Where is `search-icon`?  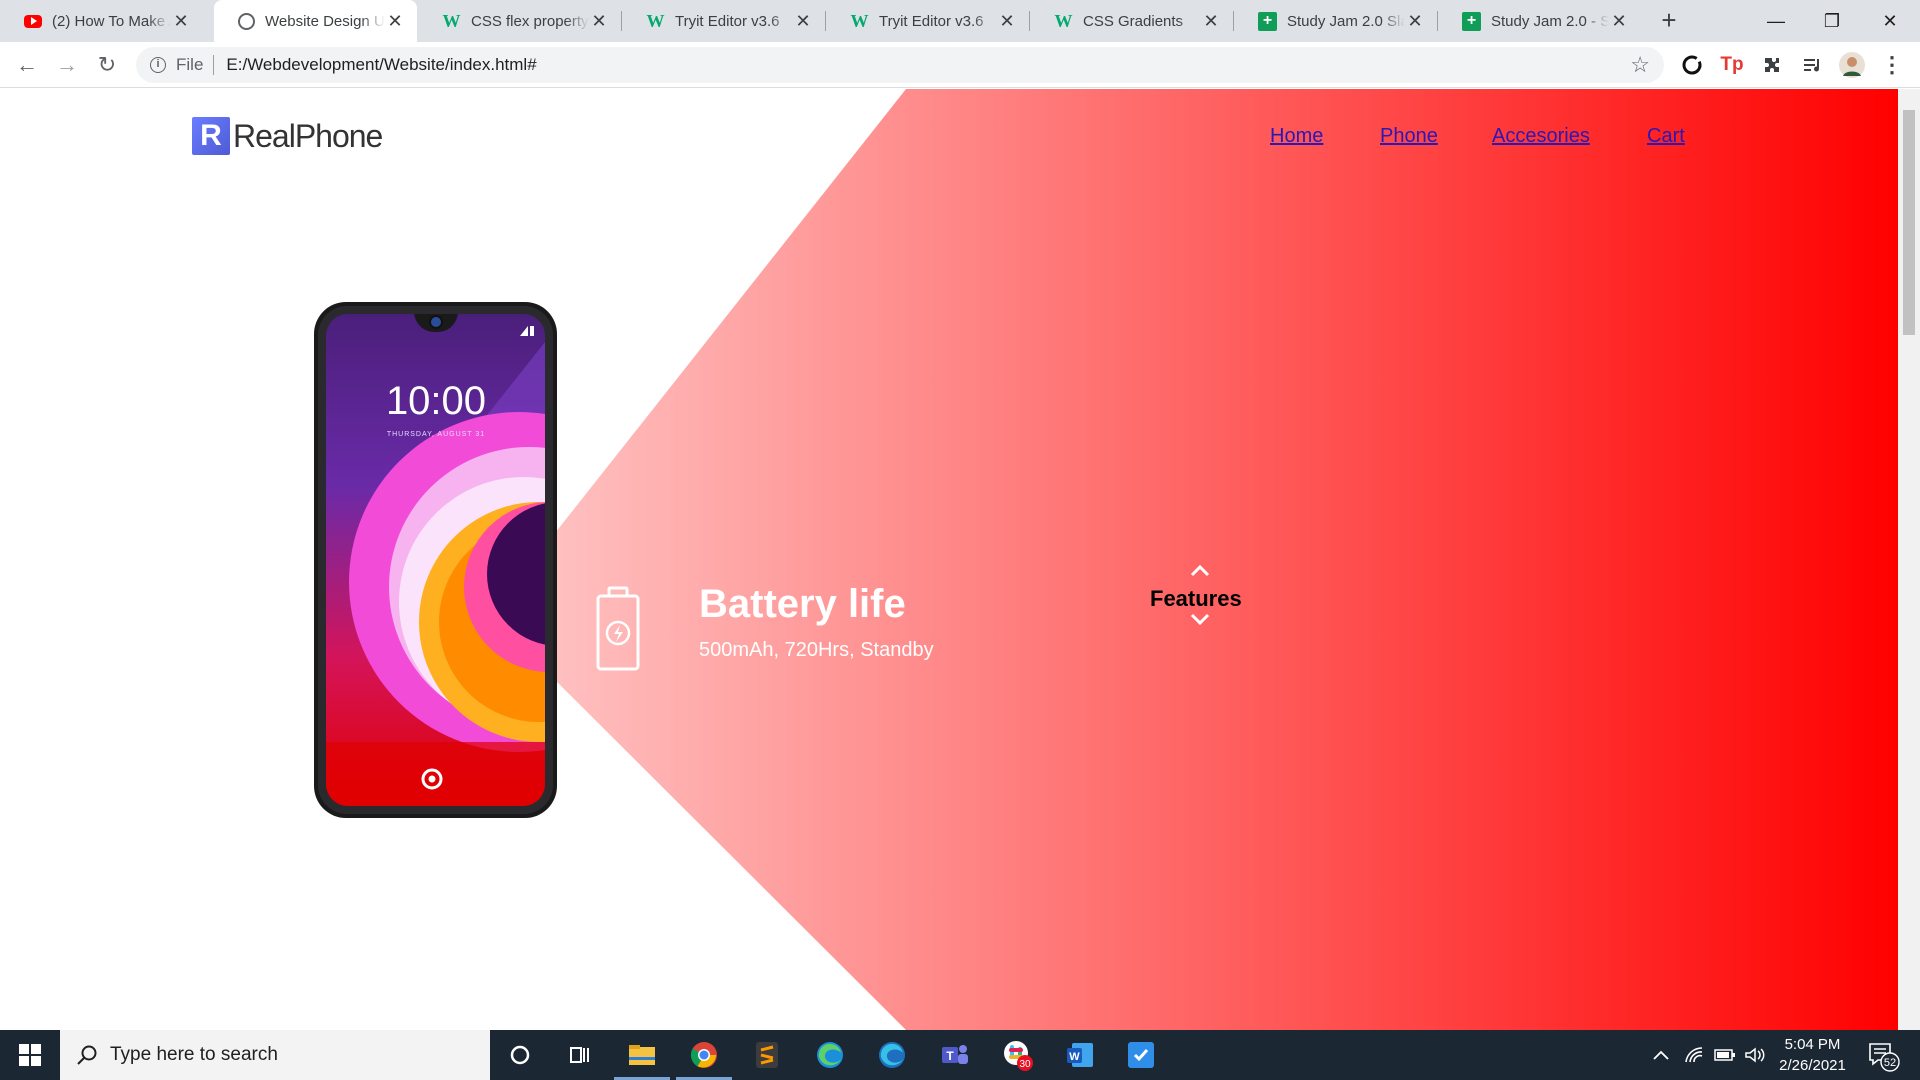 search-icon is located at coordinates (87, 1055).